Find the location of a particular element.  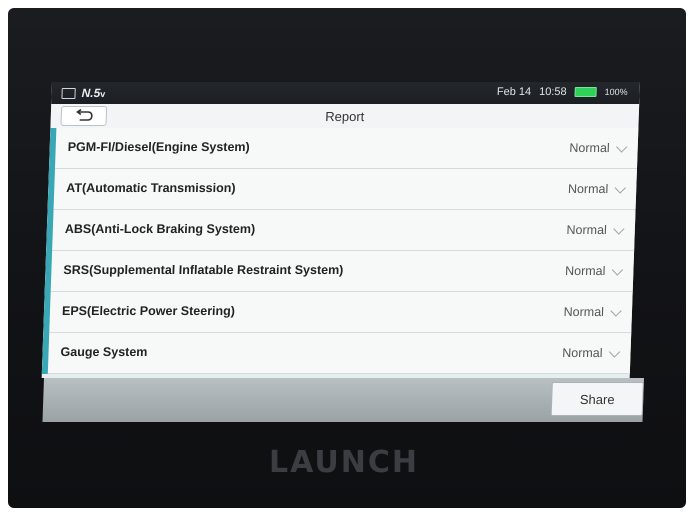

app-badge-text: N.5 is located at coordinates (91, 93).